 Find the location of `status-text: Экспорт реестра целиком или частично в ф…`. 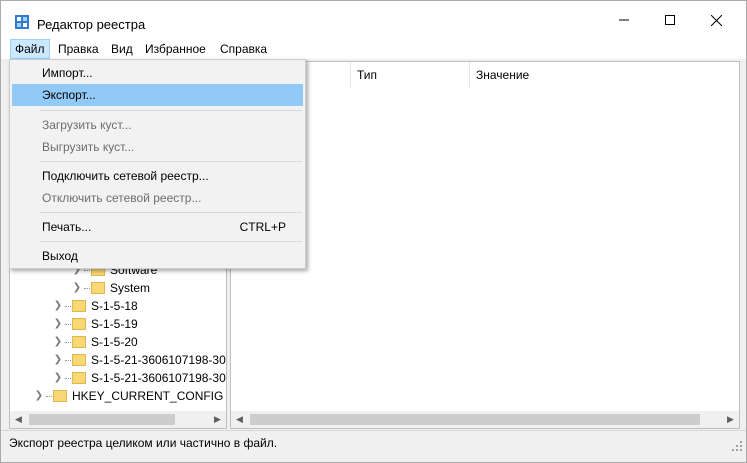

status-text: Экспорт реестра целиком или частично в ф… is located at coordinates (143, 443).